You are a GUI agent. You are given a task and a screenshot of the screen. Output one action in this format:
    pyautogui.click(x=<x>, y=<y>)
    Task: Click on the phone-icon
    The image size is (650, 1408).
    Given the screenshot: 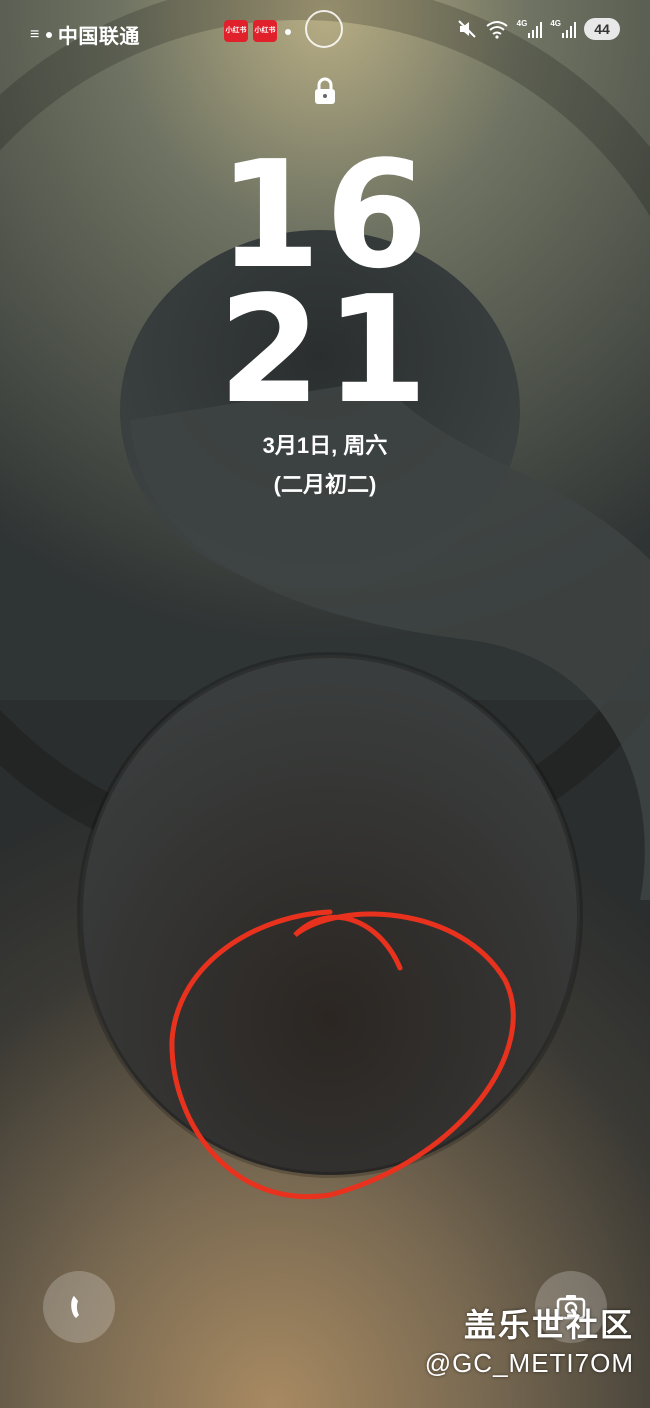 What is the action you would take?
    pyautogui.click(x=75, y=1307)
    